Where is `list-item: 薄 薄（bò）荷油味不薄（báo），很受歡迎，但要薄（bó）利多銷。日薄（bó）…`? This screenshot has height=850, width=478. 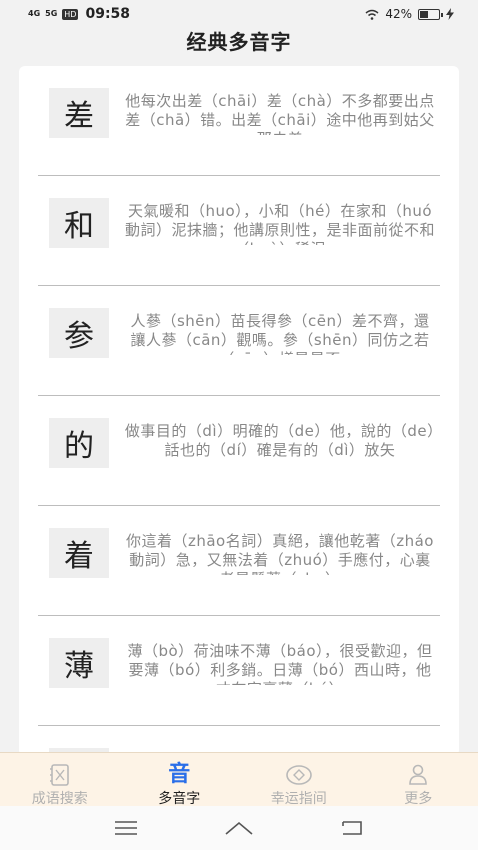 list-item: 薄 薄（bò）荷油味不薄（báo），很受歡迎，但要薄（bó）利多銷。日薄（bó）… is located at coordinates (239, 671).